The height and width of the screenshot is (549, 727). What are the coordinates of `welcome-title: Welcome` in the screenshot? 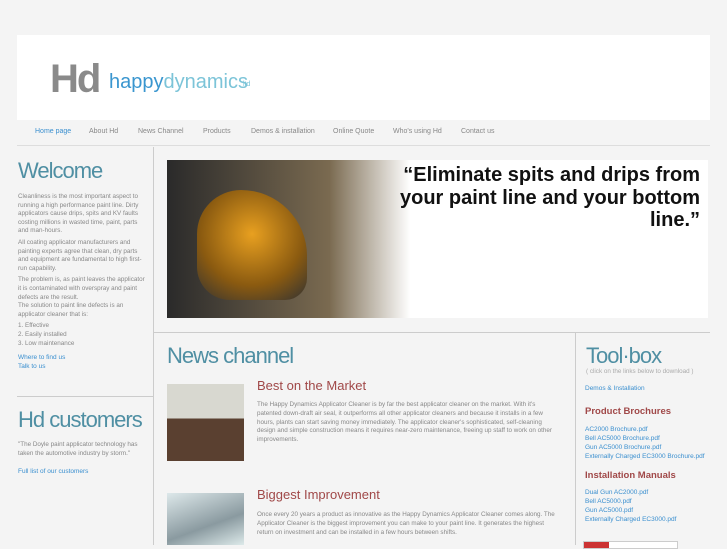 It's located at (60, 170).